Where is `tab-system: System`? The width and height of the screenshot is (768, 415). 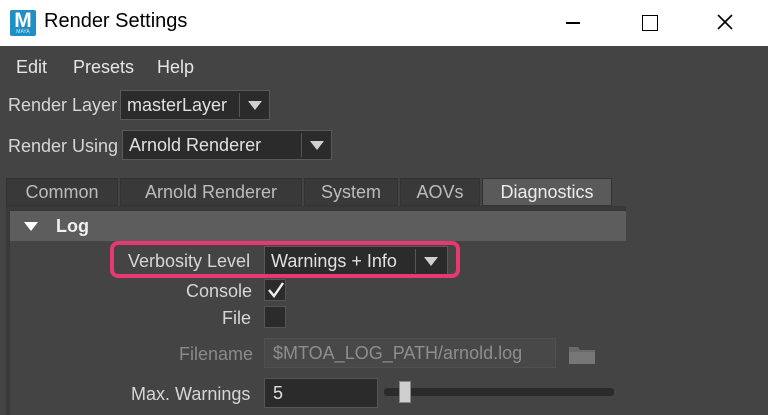
tab-system: System is located at coordinates (351, 192).